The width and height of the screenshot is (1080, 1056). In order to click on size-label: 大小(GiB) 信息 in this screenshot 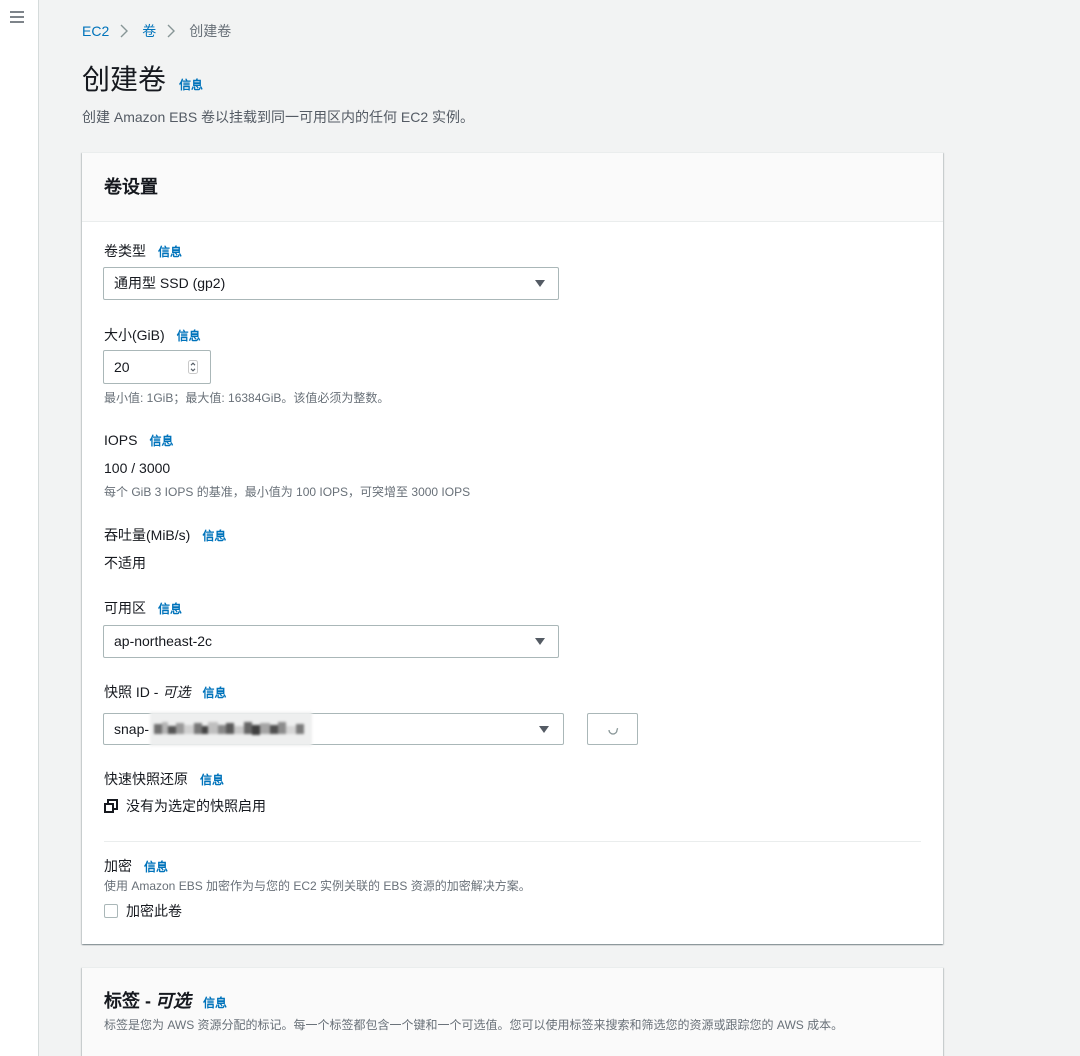, I will do `click(152, 335)`.